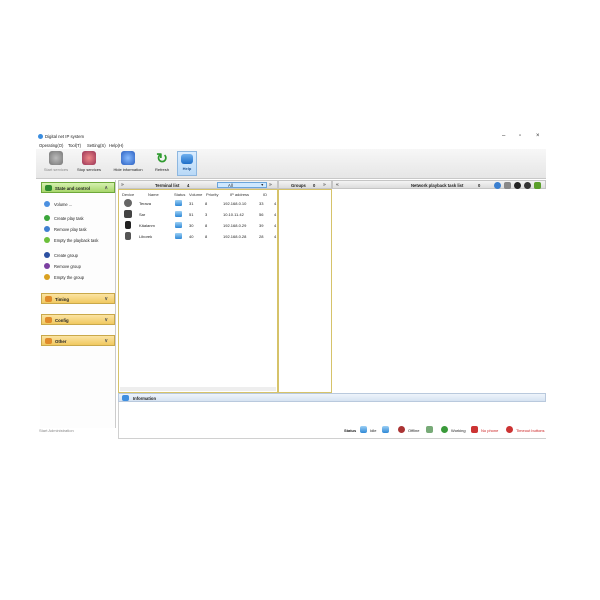 The width and height of the screenshot is (600, 600). I want to click on menu-operating: Operating(O), so click(51, 145).